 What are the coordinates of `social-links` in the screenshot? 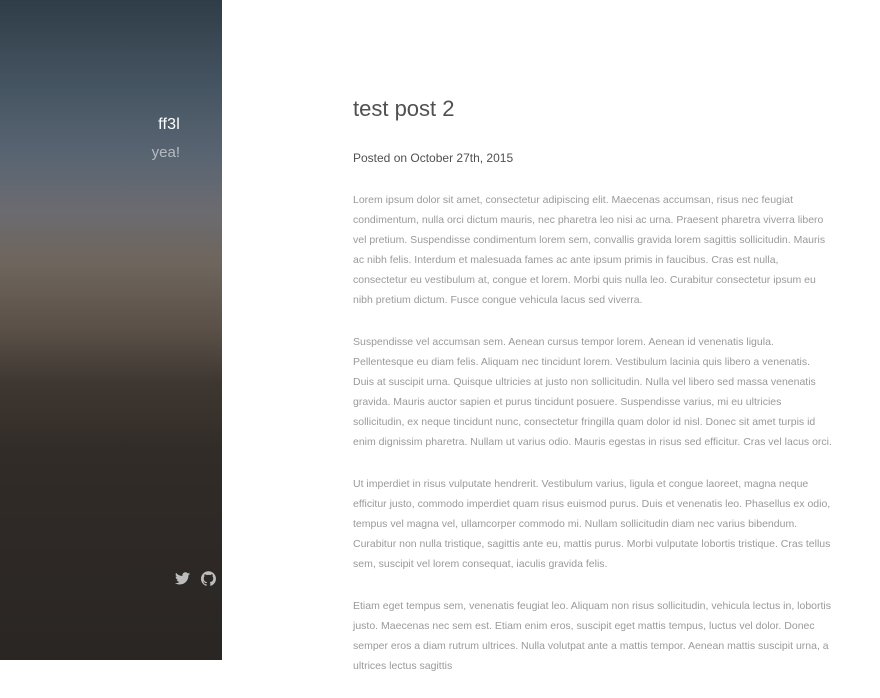 It's located at (195, 578).